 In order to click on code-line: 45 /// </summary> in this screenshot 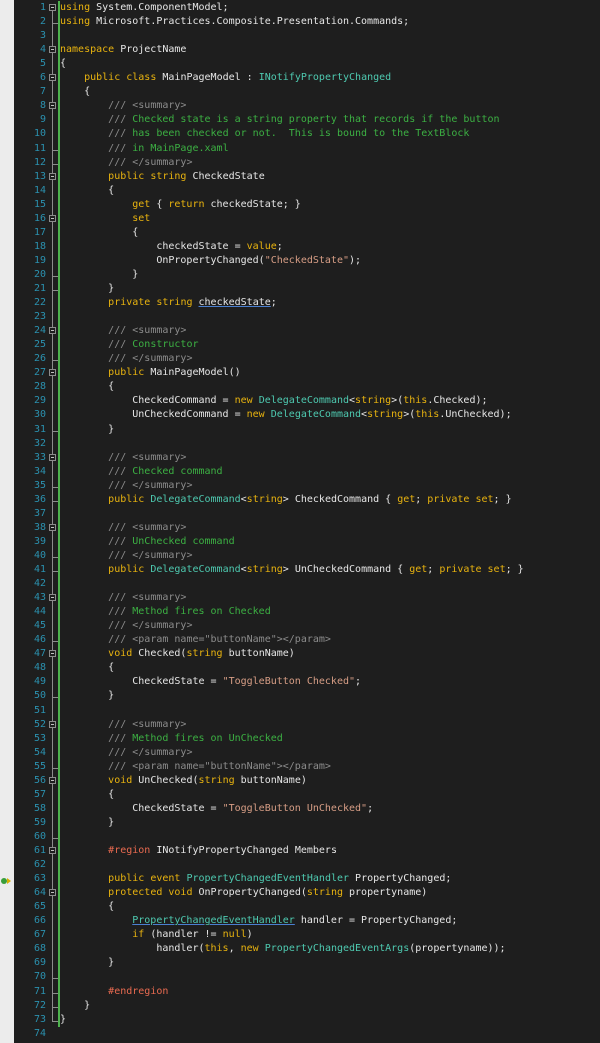, I will do `click(307, 626)`.